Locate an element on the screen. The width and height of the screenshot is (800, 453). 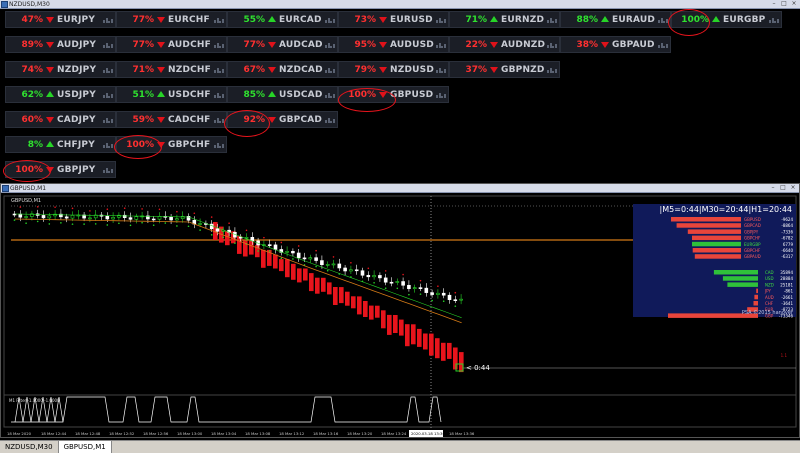
moving-average-line is located at coordinates (238, 265).